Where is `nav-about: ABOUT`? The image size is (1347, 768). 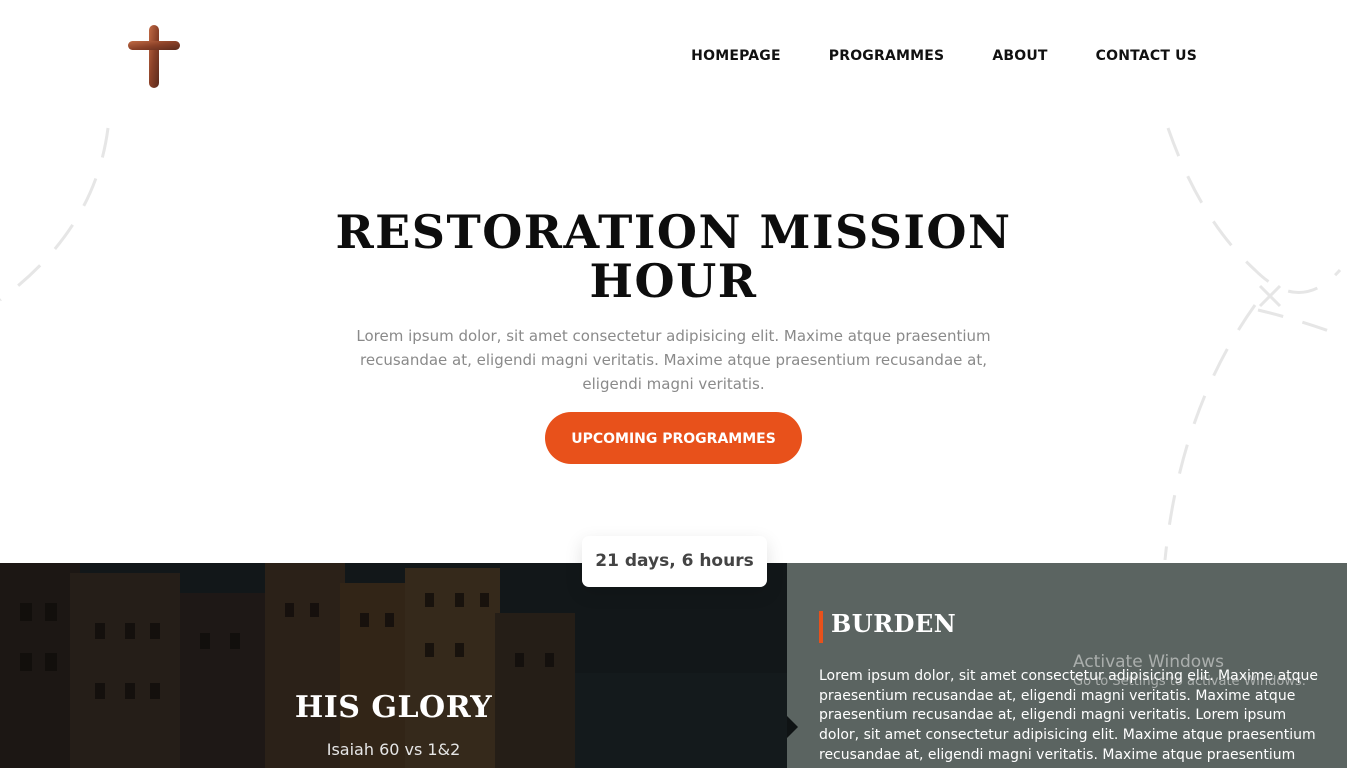
nav-about: ABOUT is located at coordinates (1019, 56).